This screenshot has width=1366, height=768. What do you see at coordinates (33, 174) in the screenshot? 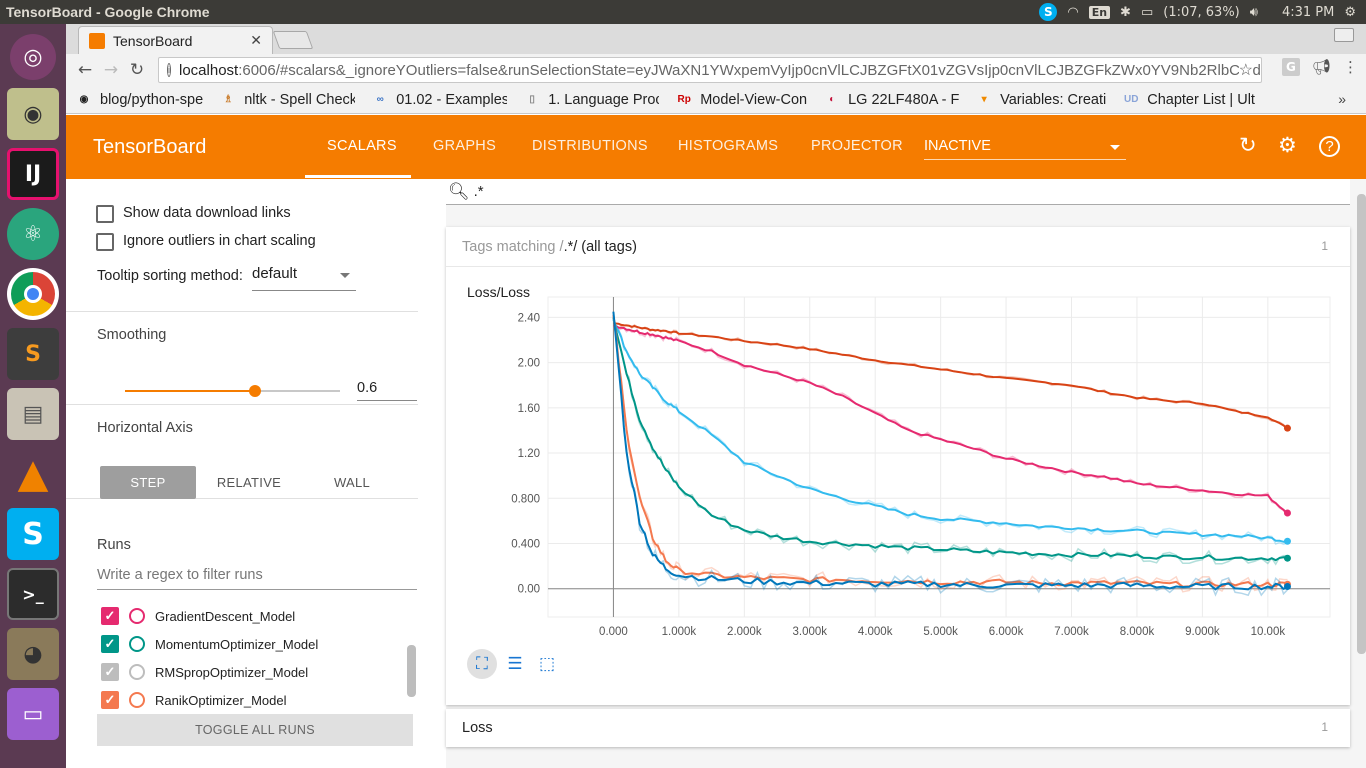
I see `intellij-icon: IJ` at bounding box center [33, 174].